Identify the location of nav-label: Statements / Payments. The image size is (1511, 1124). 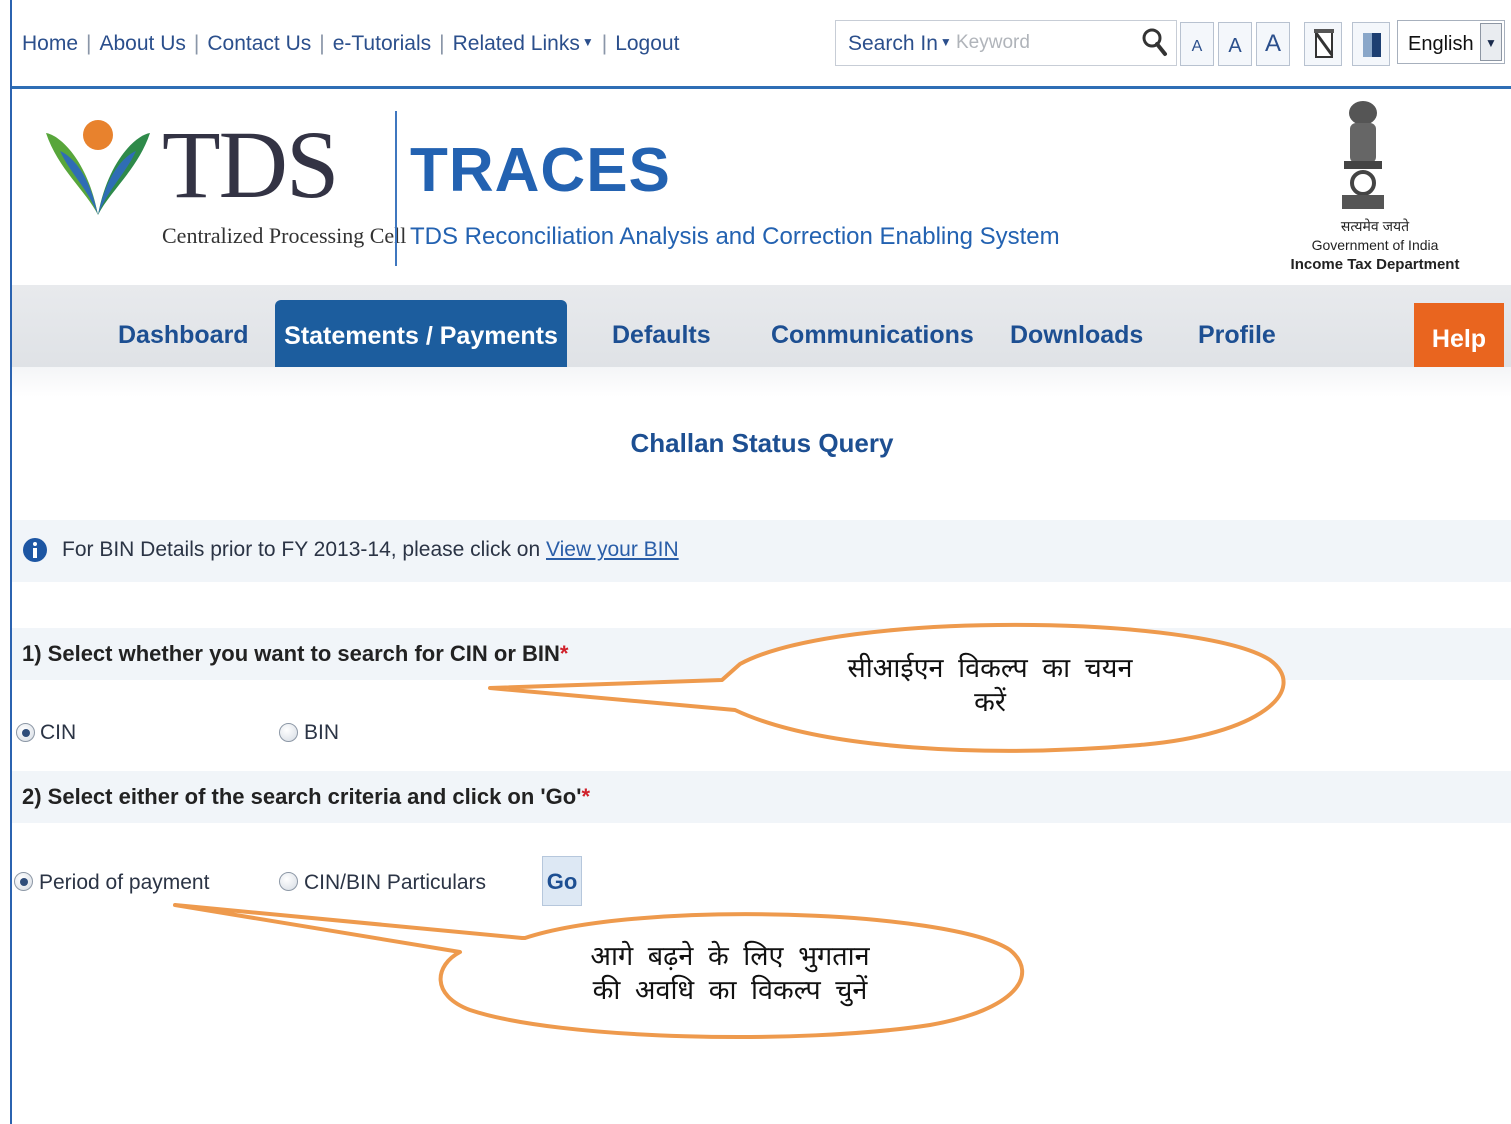
(421, 336).